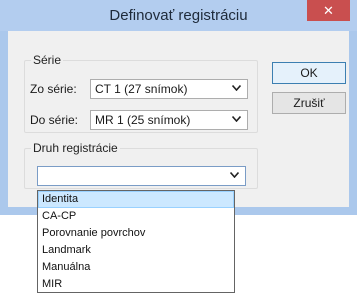 This screenshot has width=357, height=293. What do you see at coordinates (53, 89) in the screenshot?
I see `from-series-label: Zo série:` at bounding box center [53, 89].